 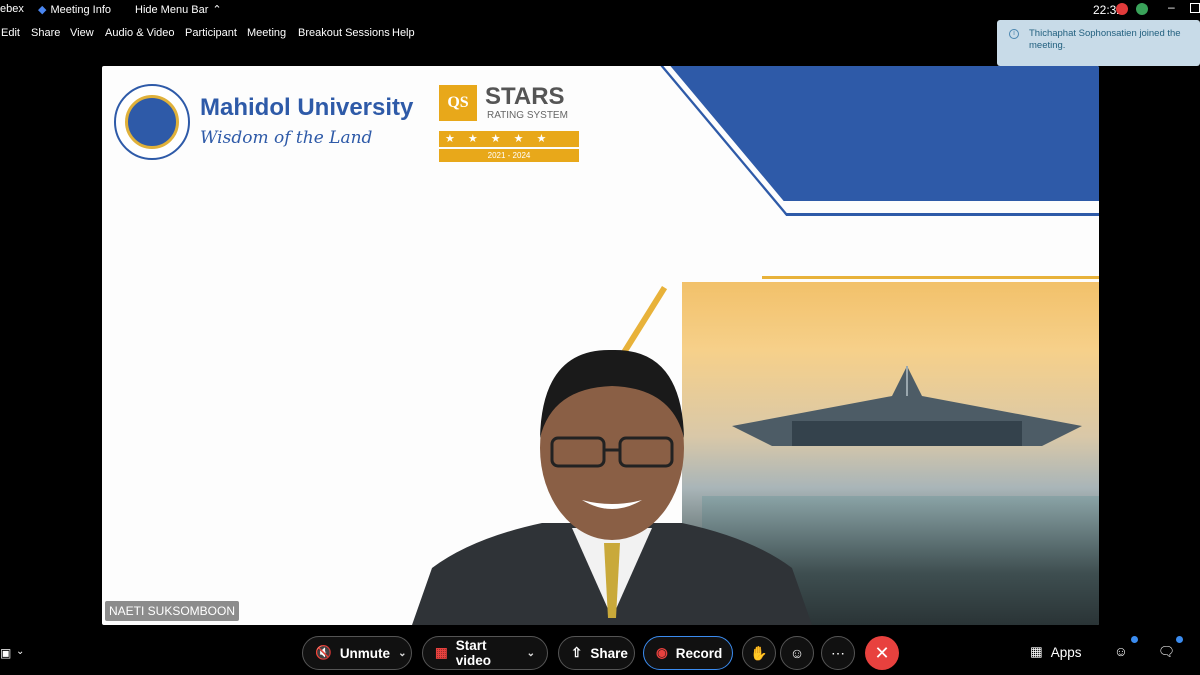 I want to click on menu-audio-video: Audio & Video, so click(x=140, y=33).